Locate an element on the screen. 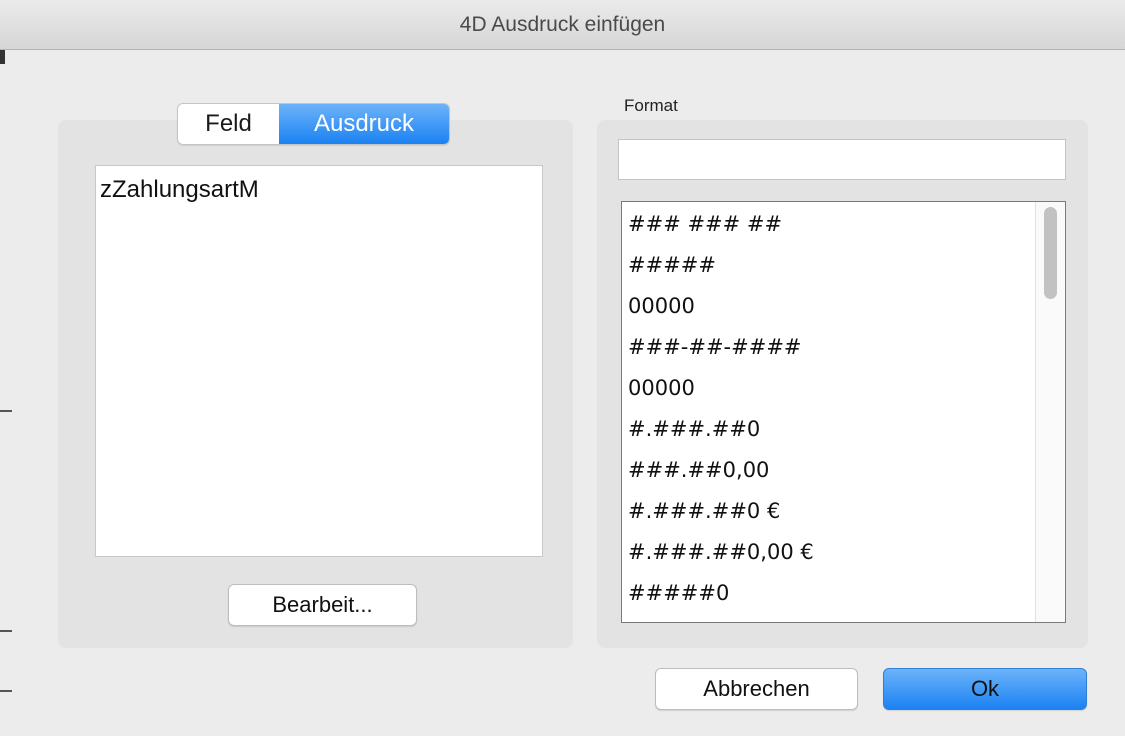 This screenshot has width=1125, height=736. format-option: ###-##-#### is located at coordinates (843, 347).